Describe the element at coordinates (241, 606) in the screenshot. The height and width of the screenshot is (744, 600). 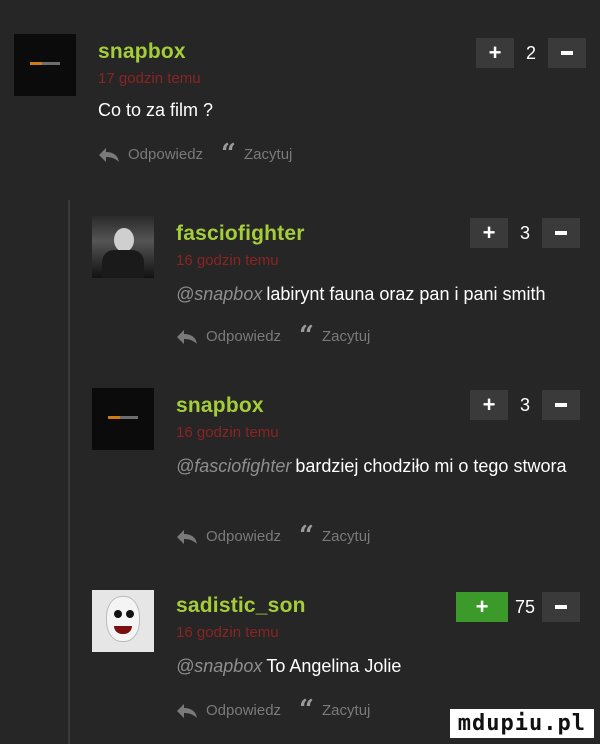
I see `username: sadistic_son` at that location.